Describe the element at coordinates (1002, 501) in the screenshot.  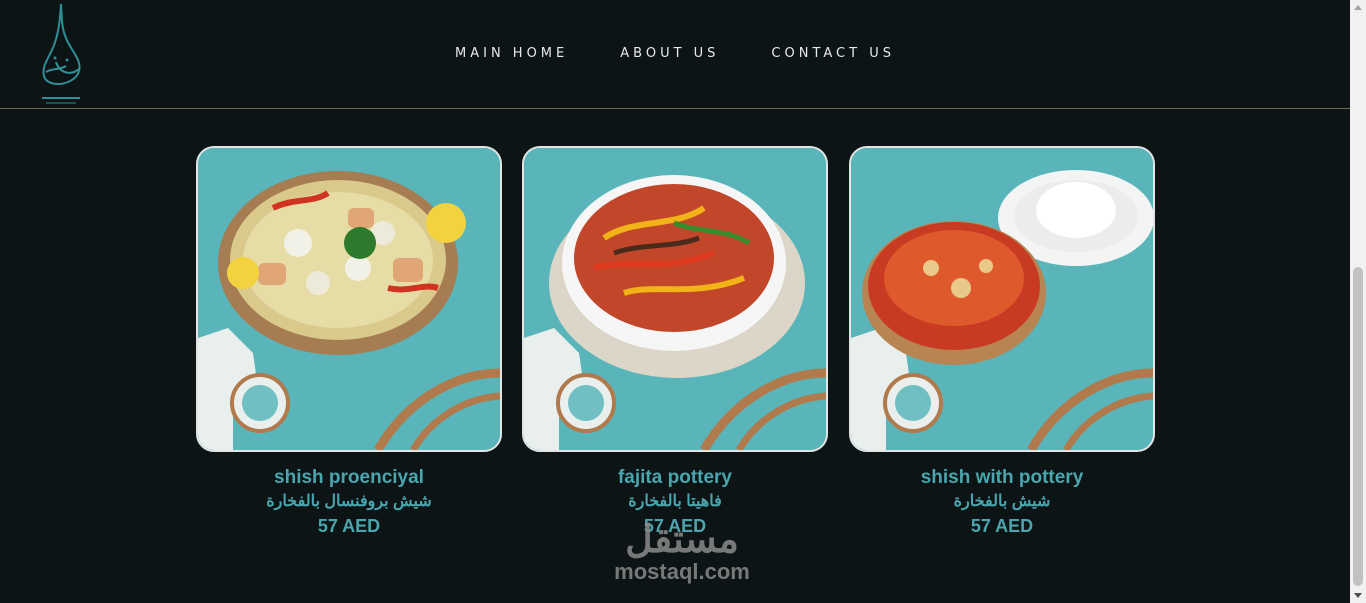
I see `dish-name-arabic: شيش بالفخارة` at that location.